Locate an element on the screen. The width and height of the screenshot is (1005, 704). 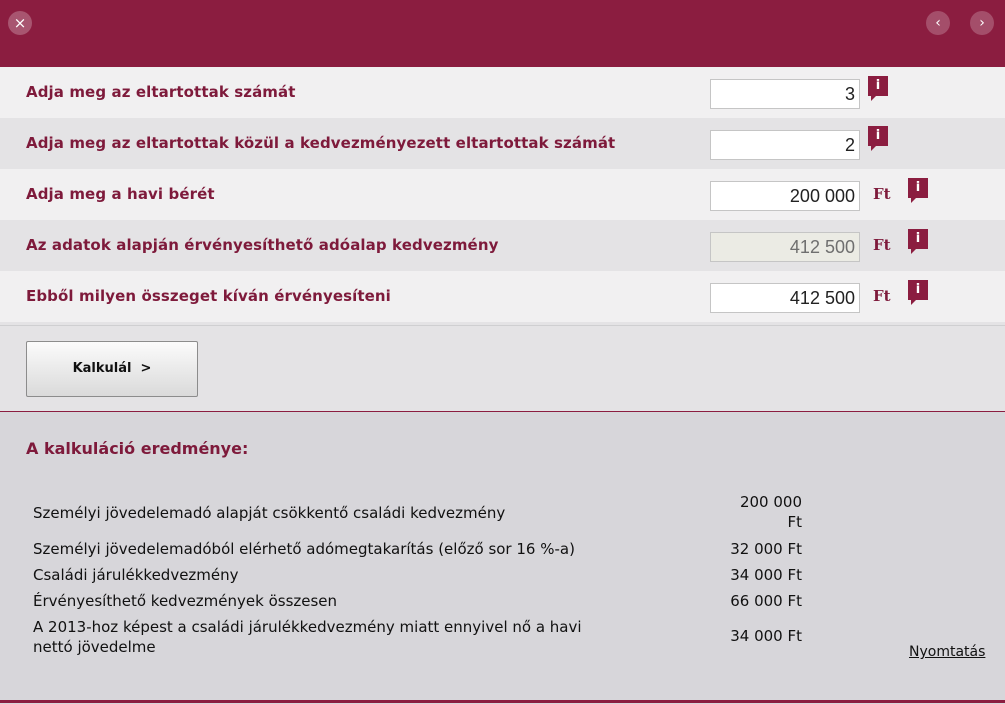
form-row-salary: Adja meg a havi bérét 200 000 Ft i is located at coordinates (502, 194).